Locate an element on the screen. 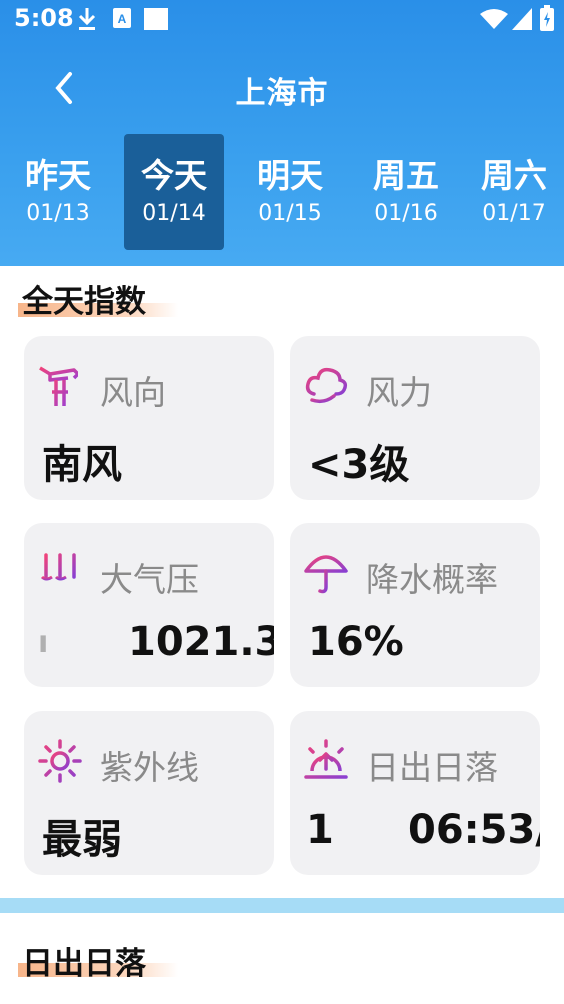 The image size is (564, 1004). card-pressure: 大气压 ı 1021.3 is located at coordinates (149, 605).